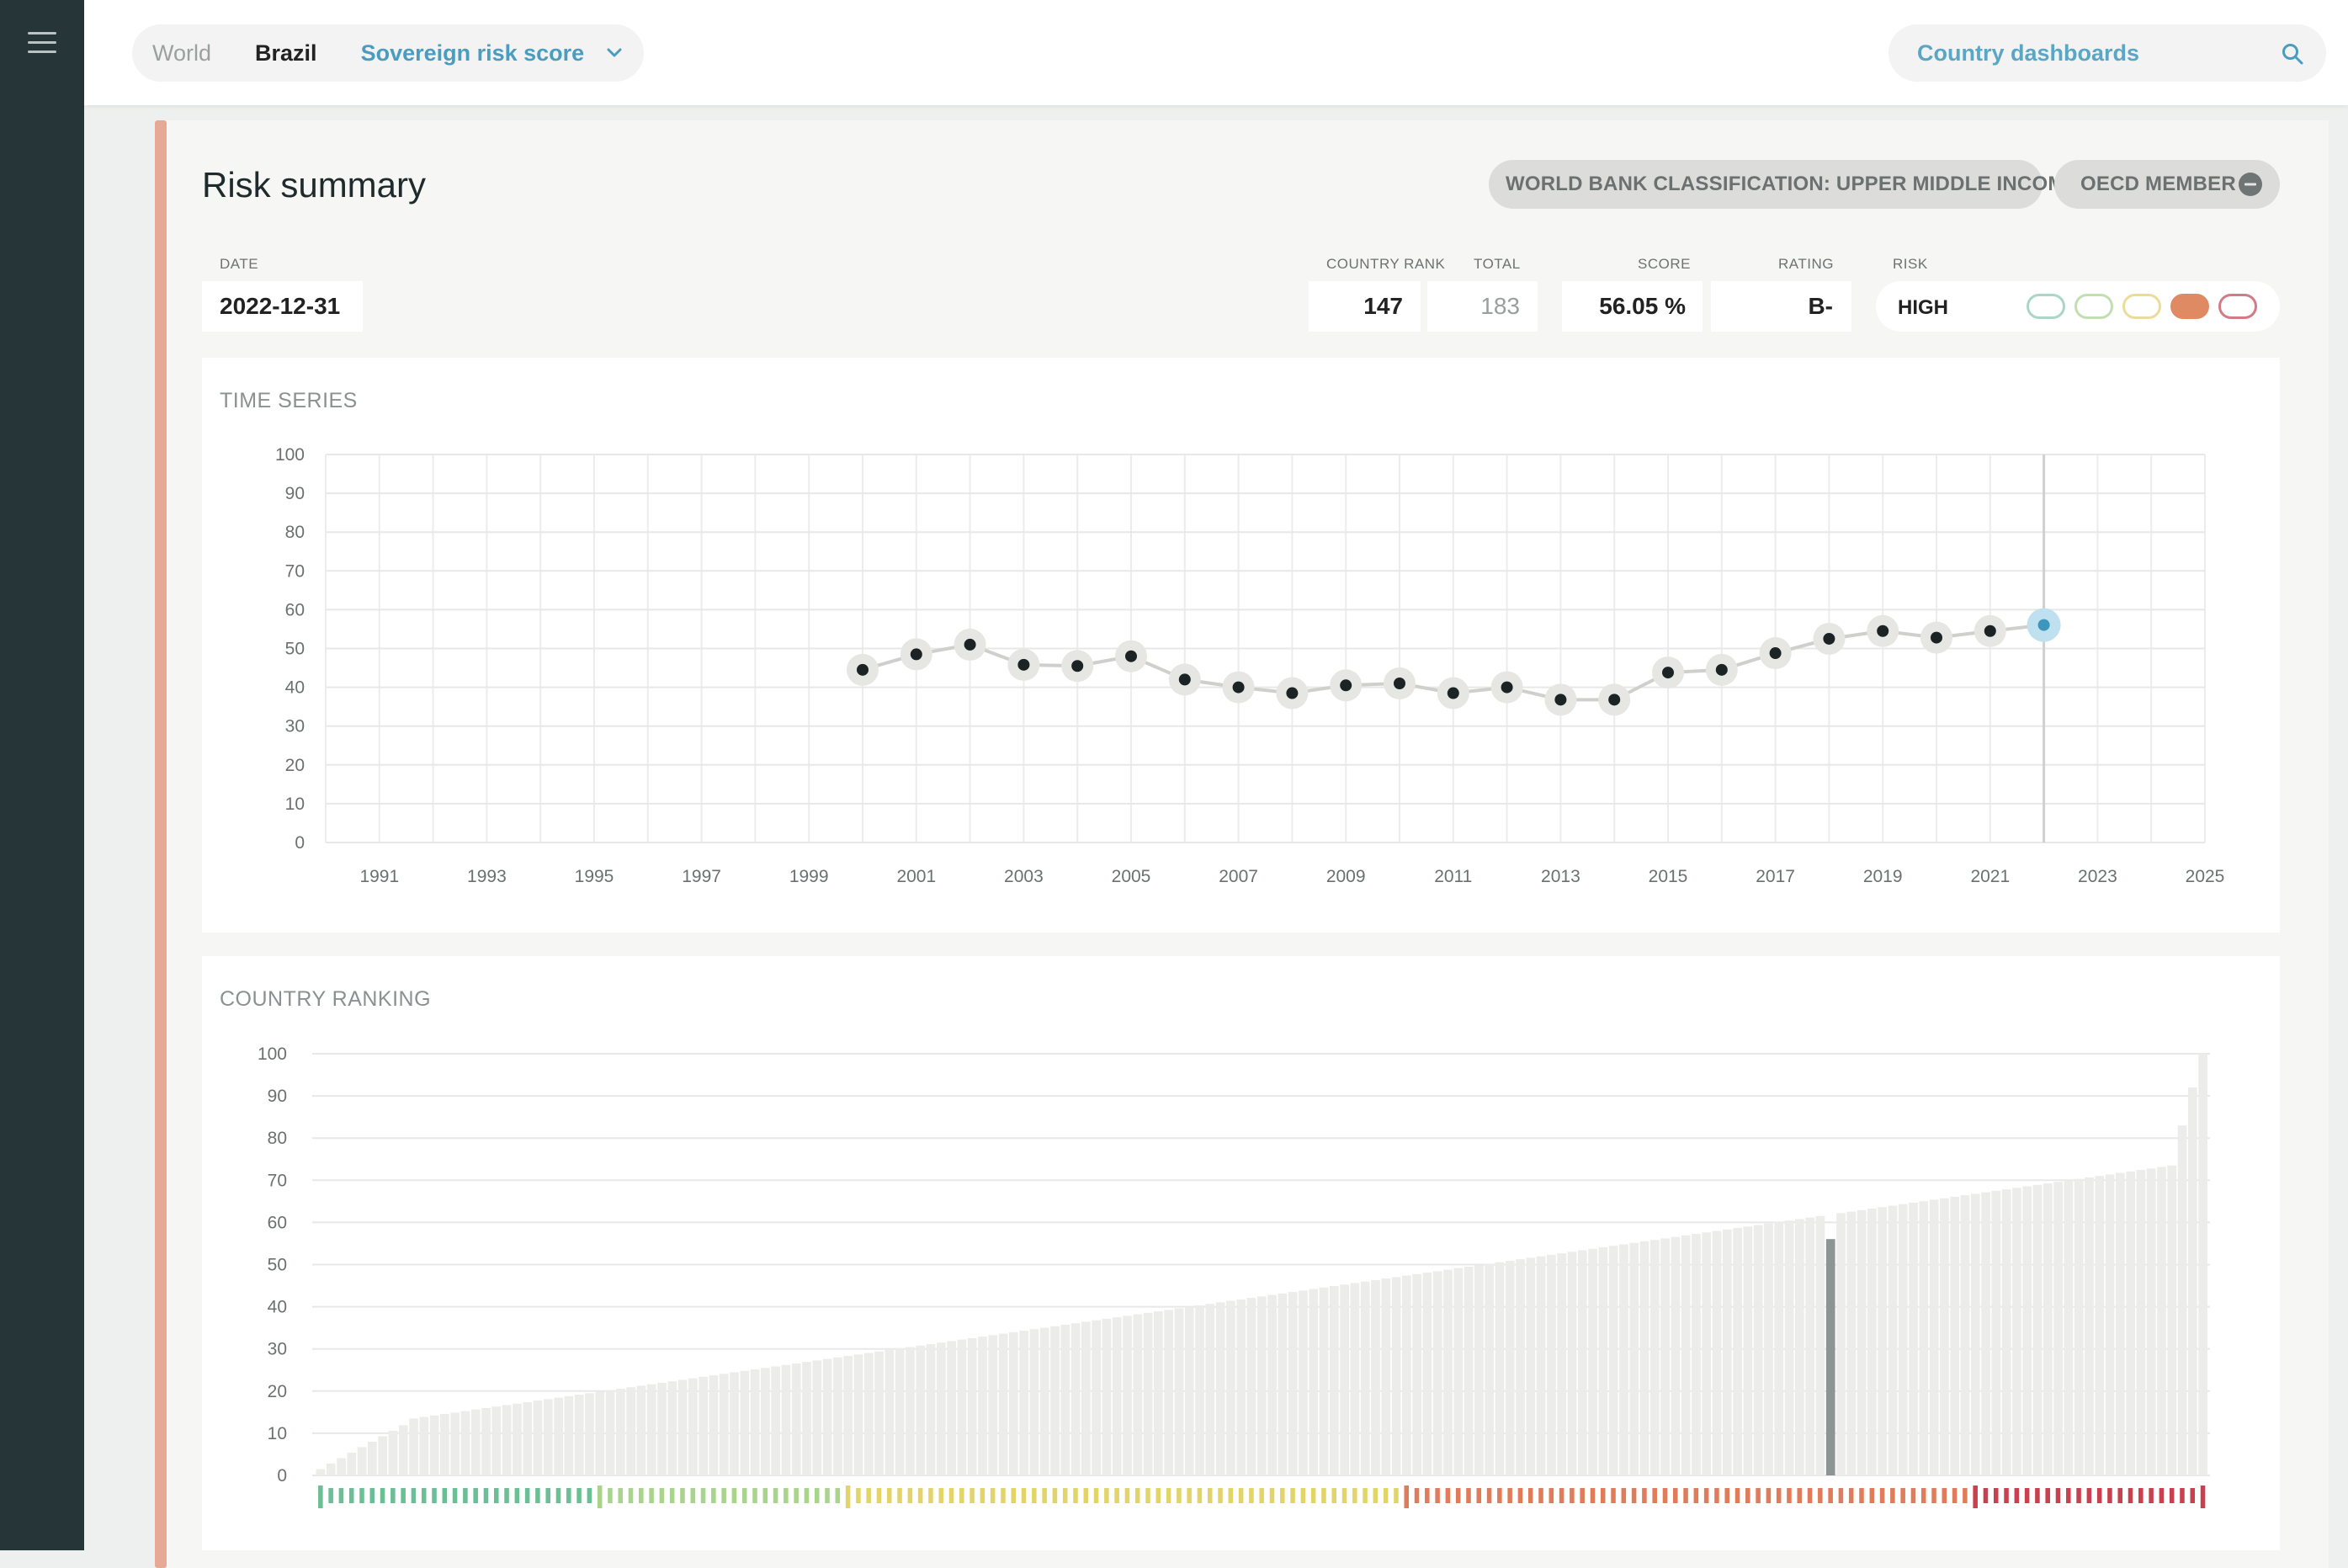 The width and height of the screenshot is (2348, 1568). Describe the element at coordinates (1560, 876) in the screenshot. I see `x-tick-label: 2013` at that location.